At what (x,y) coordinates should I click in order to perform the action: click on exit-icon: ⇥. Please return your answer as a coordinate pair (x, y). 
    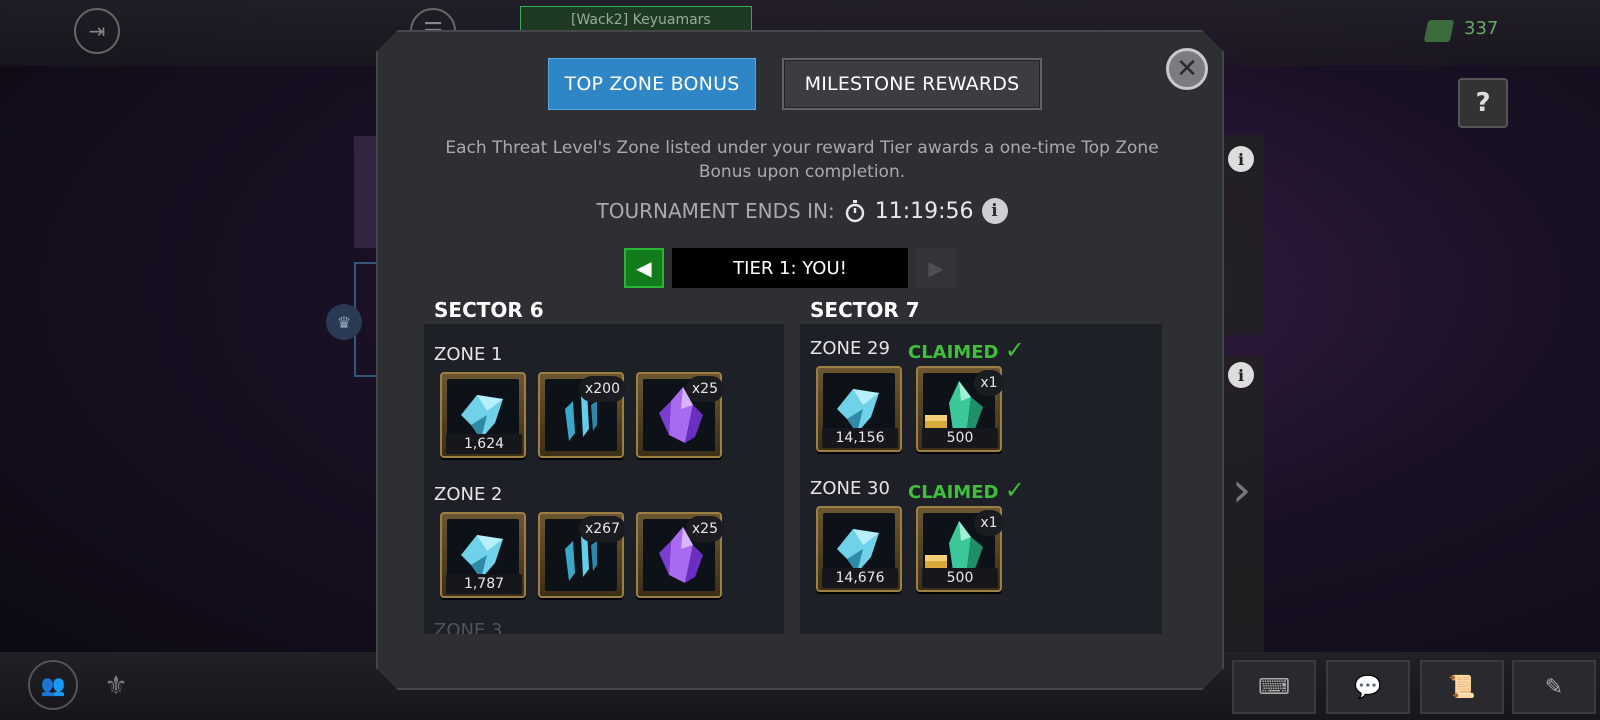
    Looking at the image, I should click on (97, 31).